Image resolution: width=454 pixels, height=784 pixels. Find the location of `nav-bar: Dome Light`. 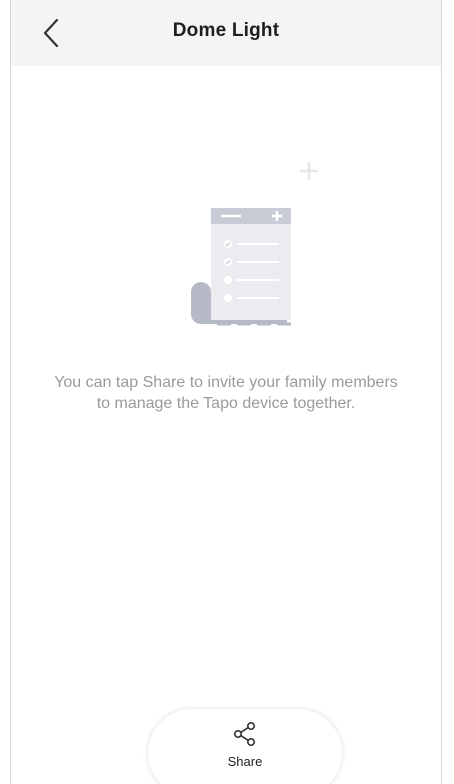

nav-bar: Dome Light is located at coordinates (226, 33).